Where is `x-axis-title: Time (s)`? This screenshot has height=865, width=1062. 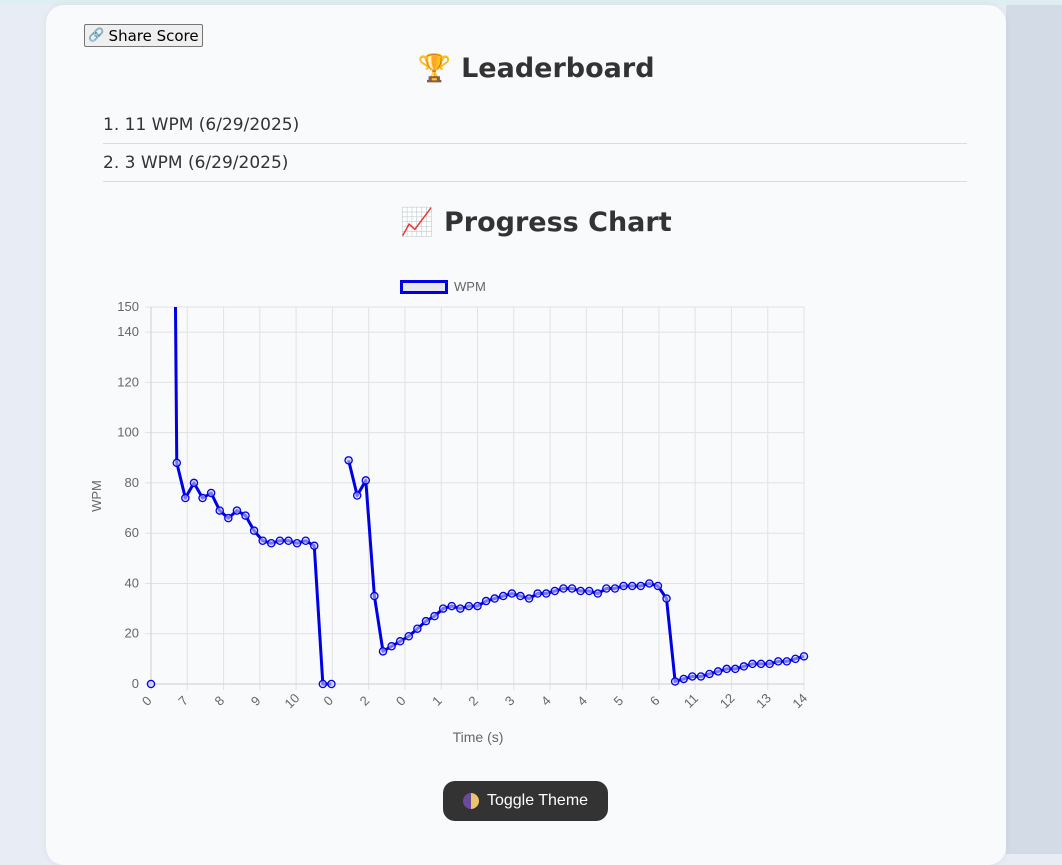 x-axis-title: Time (s) is located at coordinates (478, 737).